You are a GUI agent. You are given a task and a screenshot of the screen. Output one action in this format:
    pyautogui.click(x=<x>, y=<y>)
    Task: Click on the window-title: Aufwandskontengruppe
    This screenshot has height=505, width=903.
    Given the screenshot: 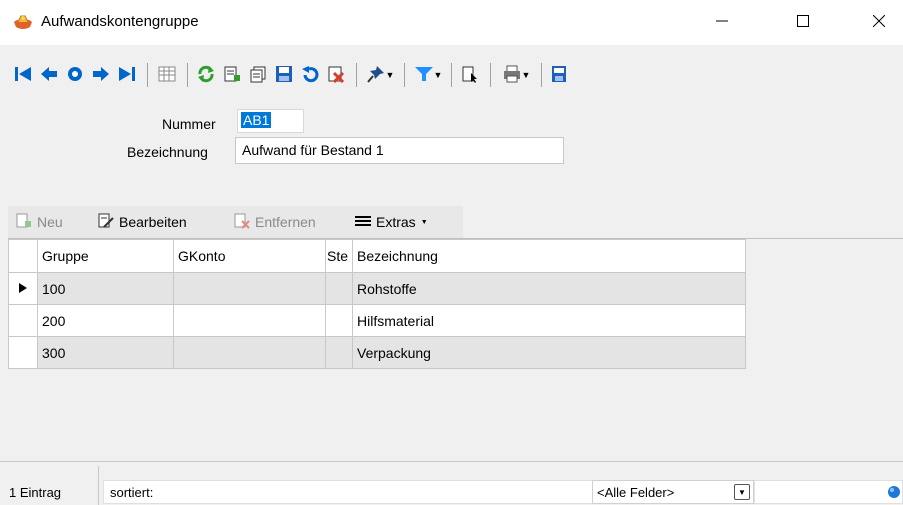 What is the action you would take?
    pyautogui.click(x=120, y=21)
    